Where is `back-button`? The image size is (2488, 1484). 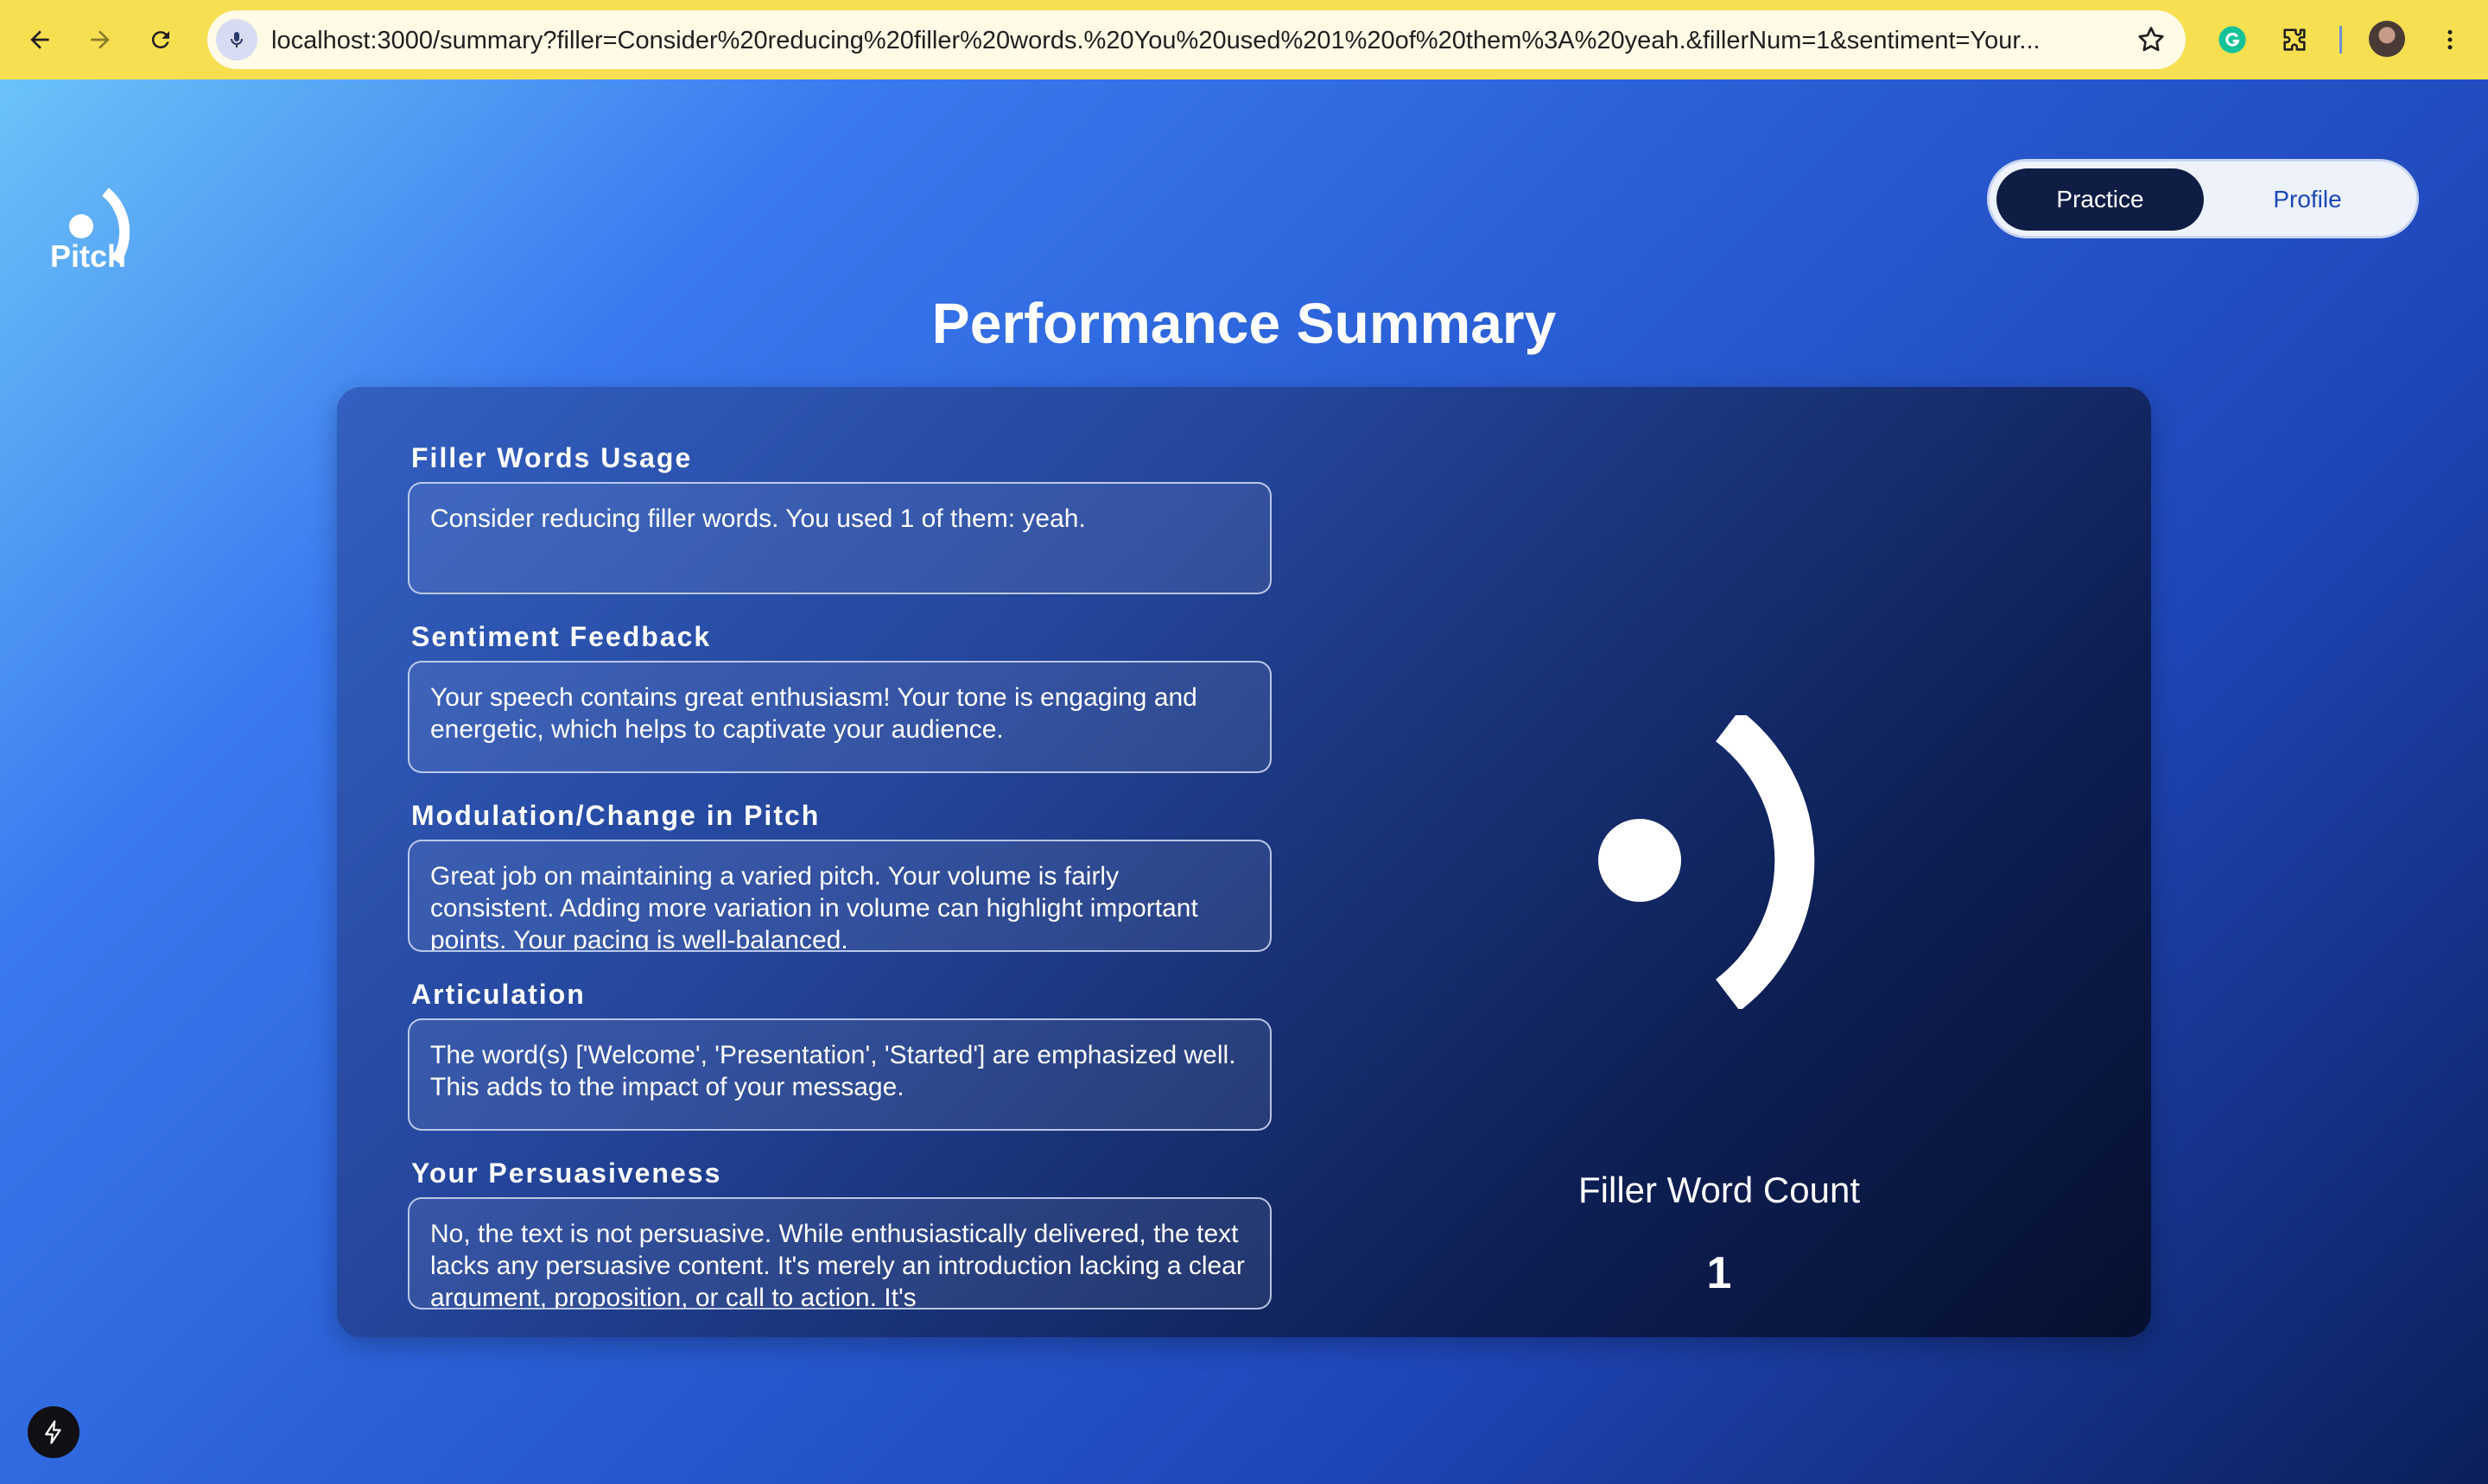
back-button is located at coordinates (39, 39).